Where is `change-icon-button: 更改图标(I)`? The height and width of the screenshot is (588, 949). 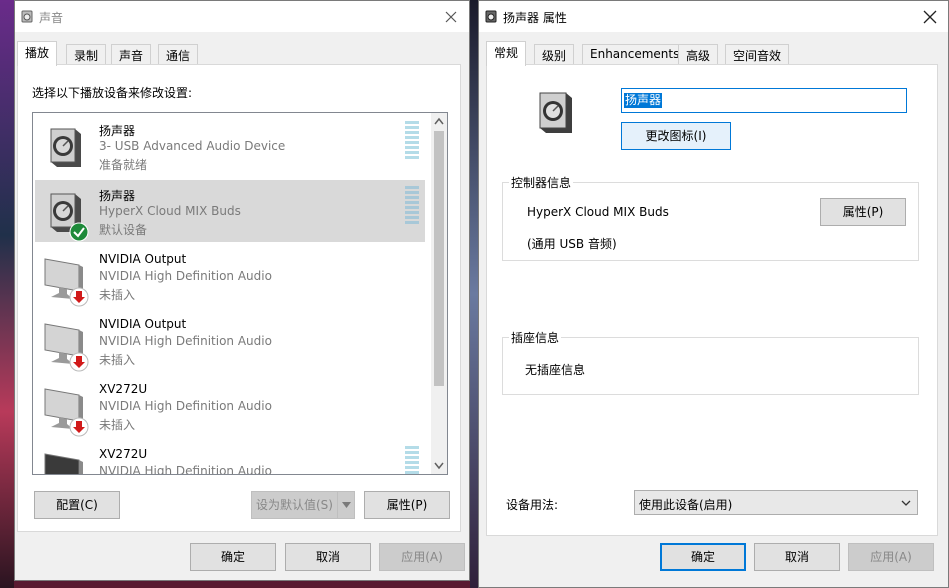
change-icon-button: 更改图标(I) is located at coordinates (676, 136).